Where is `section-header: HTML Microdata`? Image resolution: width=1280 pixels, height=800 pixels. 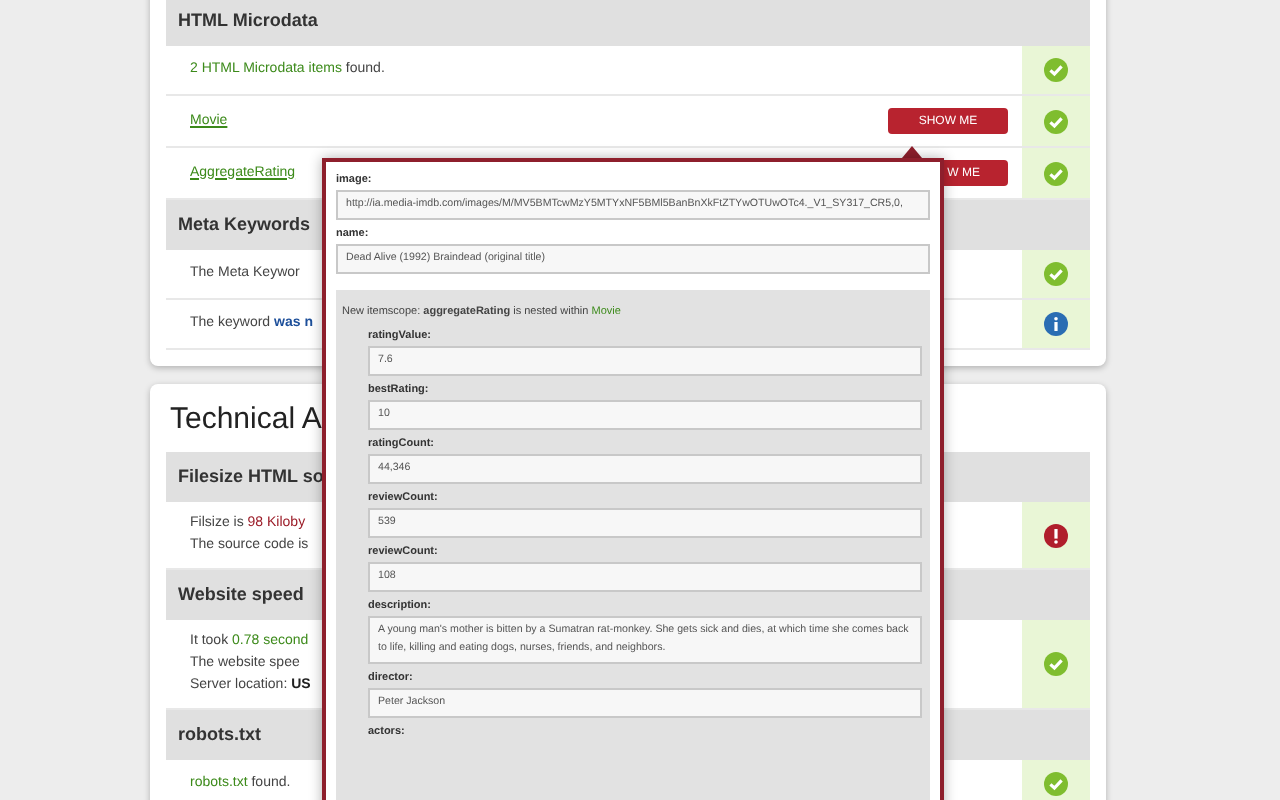 section-header: HTML Microdata is located at coordinates (628, 23).